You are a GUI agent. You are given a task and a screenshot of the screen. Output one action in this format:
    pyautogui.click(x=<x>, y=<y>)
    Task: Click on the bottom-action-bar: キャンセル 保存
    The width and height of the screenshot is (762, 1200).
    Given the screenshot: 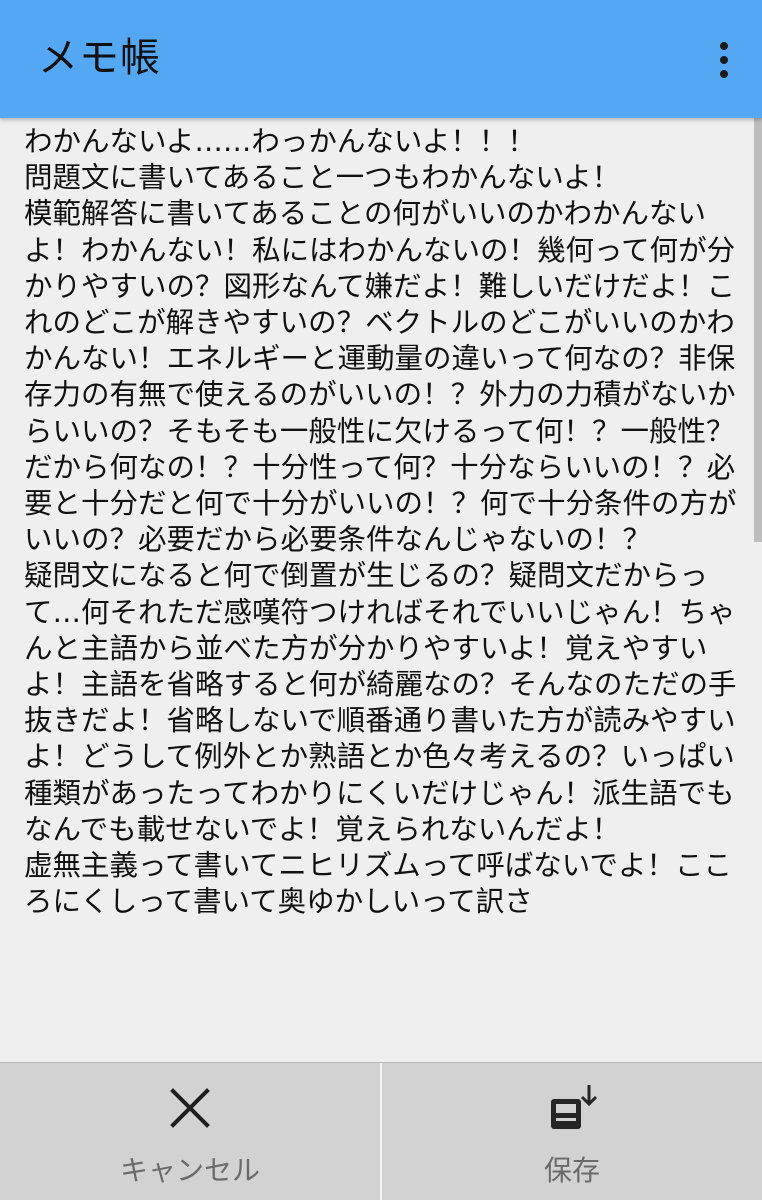 What is the action you would take?
    pyautogui.click(x=381, y=1131)
    